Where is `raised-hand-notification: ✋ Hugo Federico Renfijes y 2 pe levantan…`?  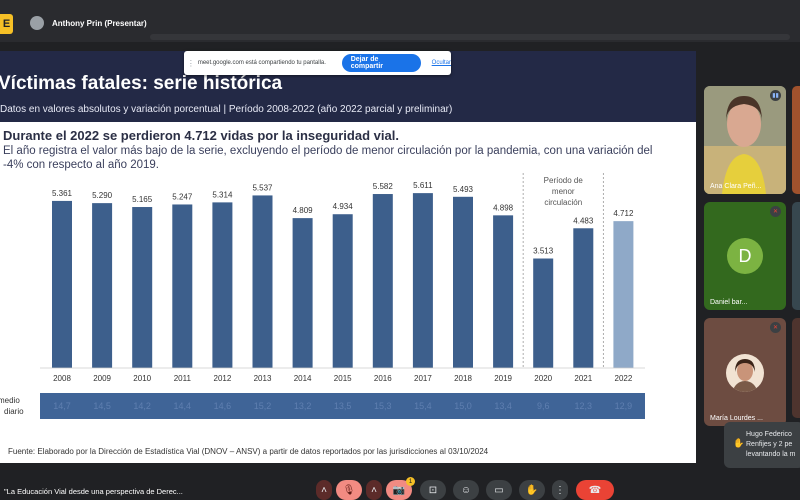
raised-hand-notification: ✋ Hugo Federico Renfijes y 2 pe levantan… is located at coordinates (762, 445).